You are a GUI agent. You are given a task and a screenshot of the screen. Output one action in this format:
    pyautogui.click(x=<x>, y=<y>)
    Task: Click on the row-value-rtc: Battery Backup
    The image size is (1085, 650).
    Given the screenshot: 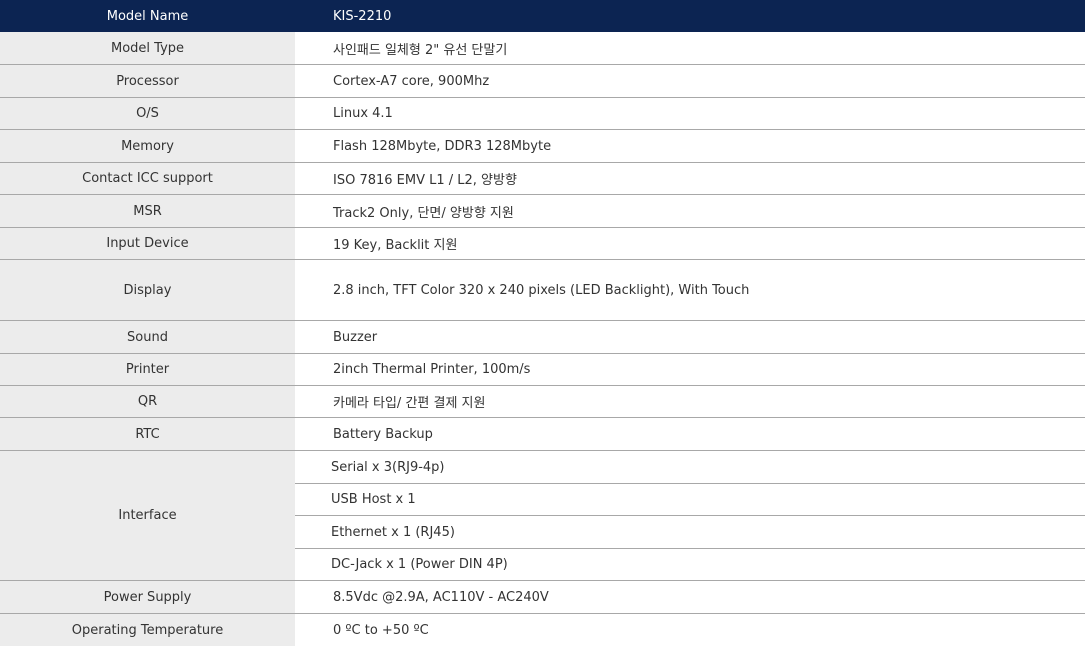 What is the action you would take?
    pyautogui.click(x=690, y=434)
    